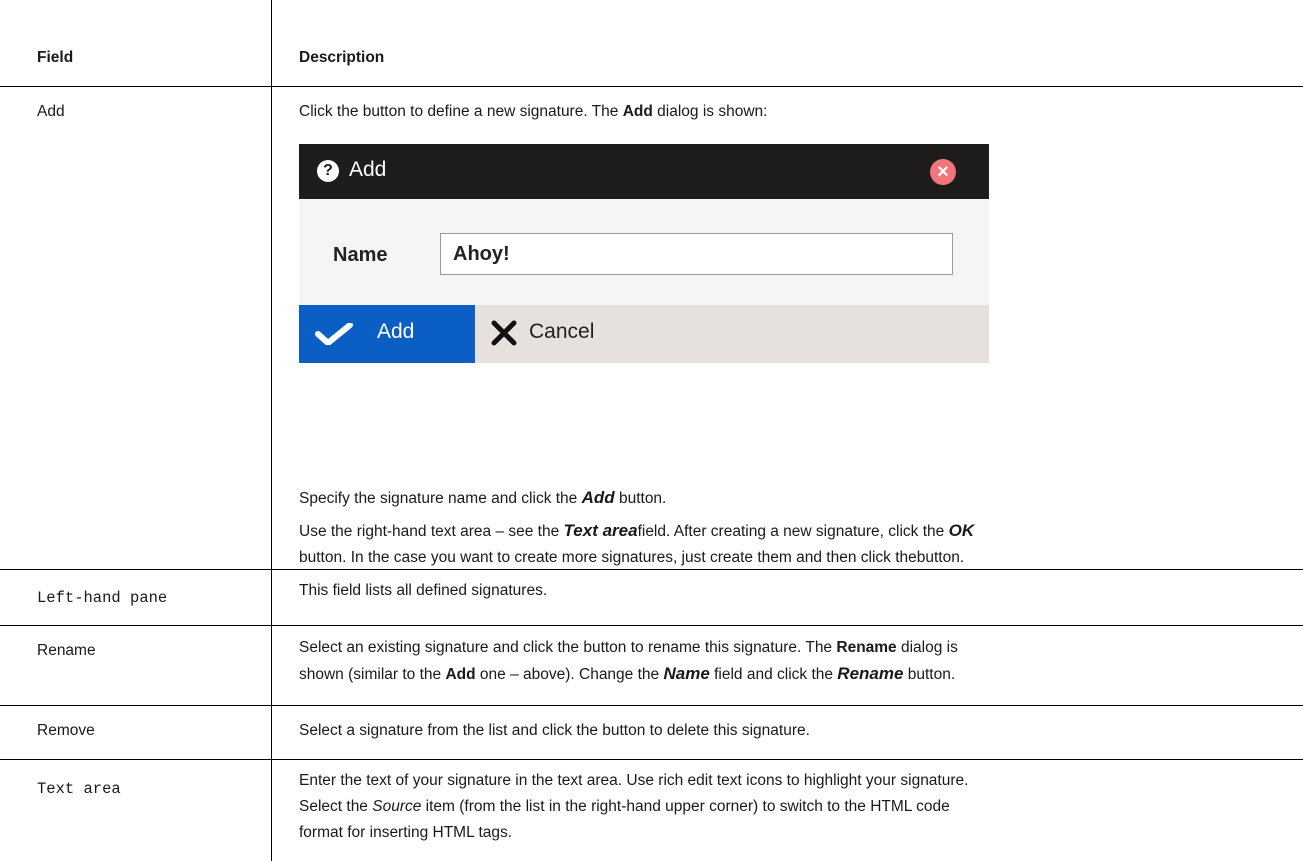 The height and width of the screenshot is (861, 1303). What do you see at coordinates (870, 673) in the screenshot?
I see `rename-rename-bi: Rename` at bounding box center [870, 673].